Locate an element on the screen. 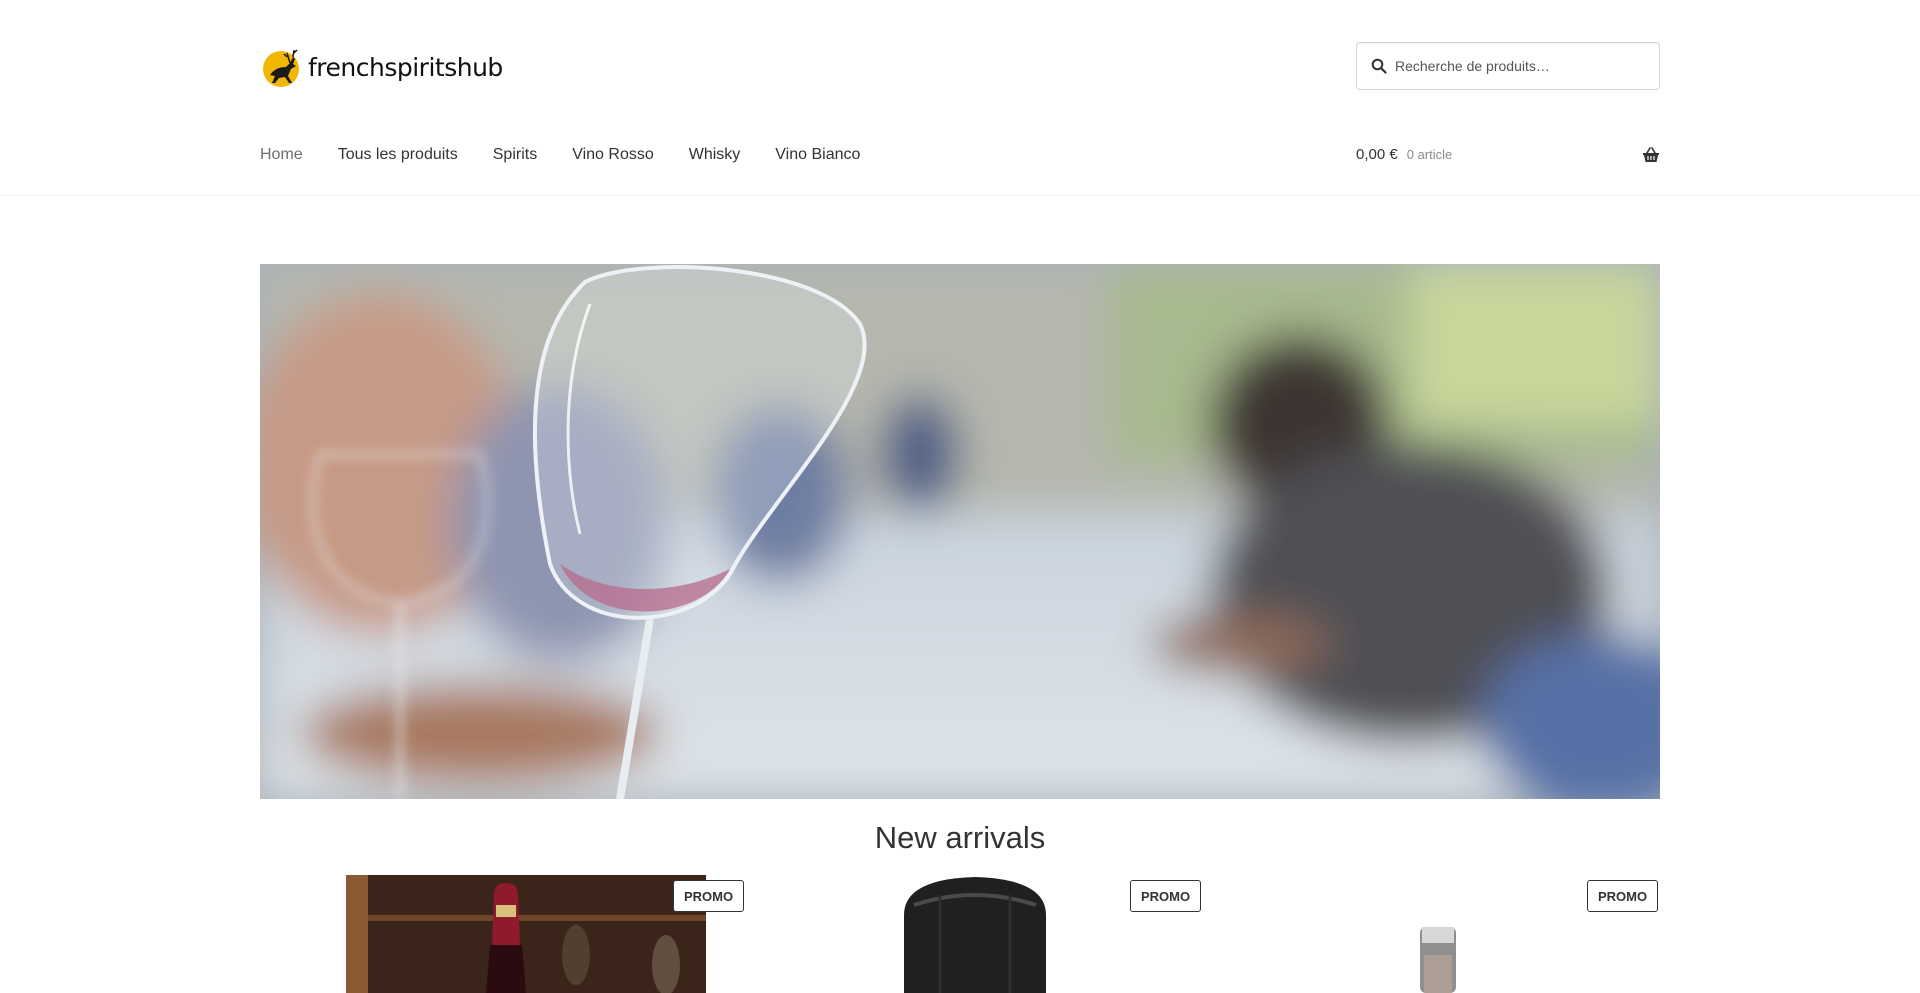  black-bottle-image is located at coordinates (975, 935).